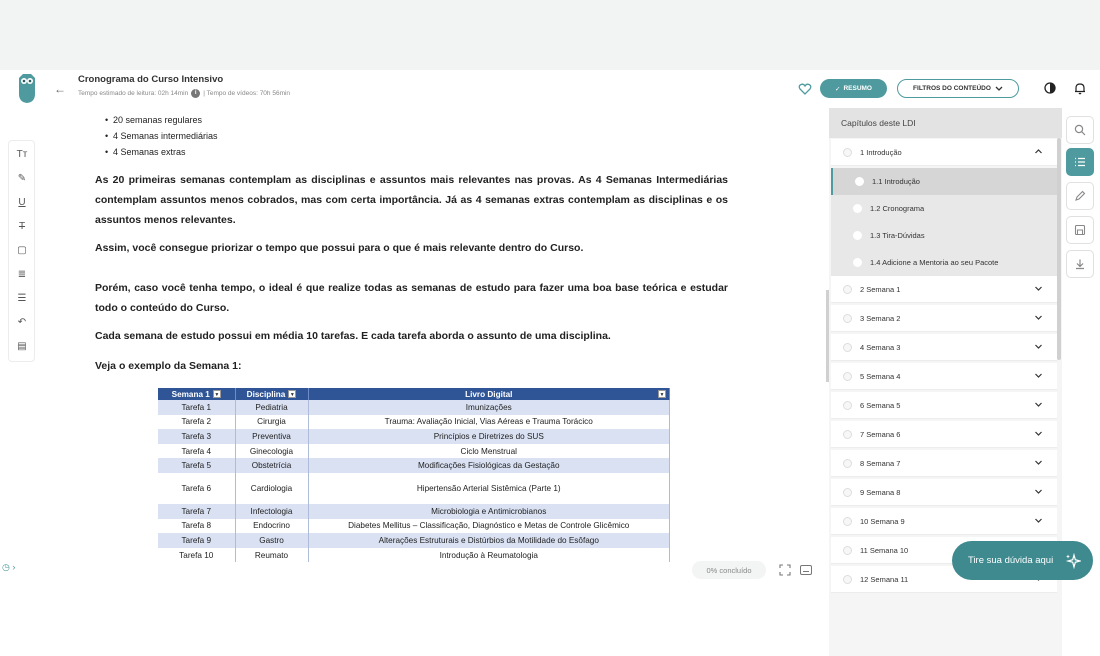 The height and width of the screenshot is (656, 1100). What do you see at coordinates (22, 154) in the screenshot?
I see `text-size-icon: Tт` at bounding box center [22, 154].